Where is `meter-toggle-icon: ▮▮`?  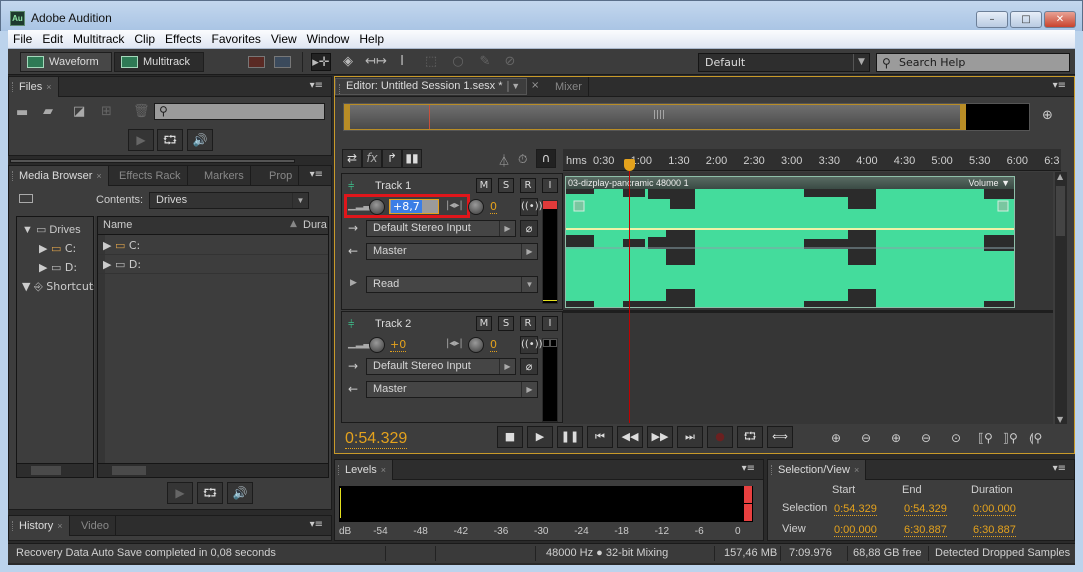
meter-toggle-icon: ▮▮ is located at coordinates (412, 158).